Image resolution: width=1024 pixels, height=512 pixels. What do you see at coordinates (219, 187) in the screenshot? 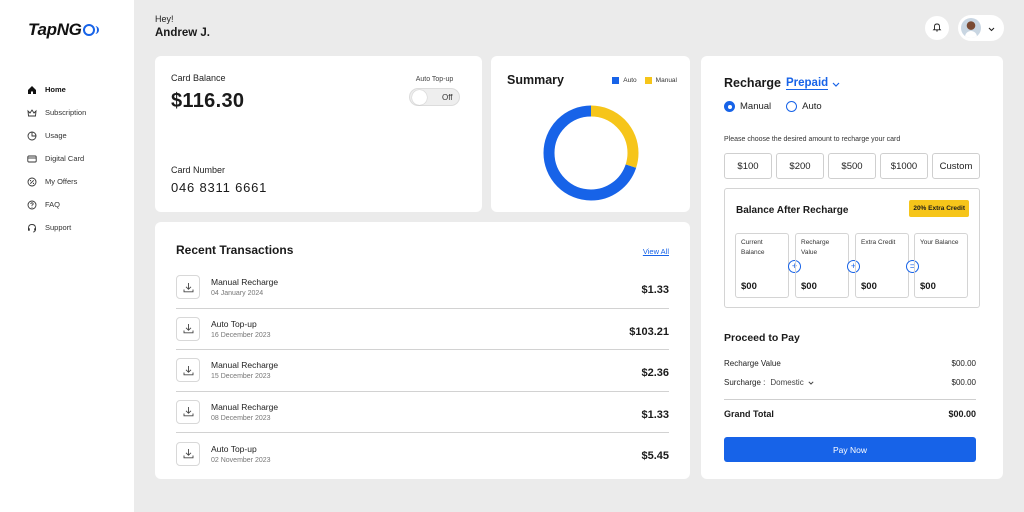
I see `card-number: 046 8311 6661` at bounding box center [219, 187].